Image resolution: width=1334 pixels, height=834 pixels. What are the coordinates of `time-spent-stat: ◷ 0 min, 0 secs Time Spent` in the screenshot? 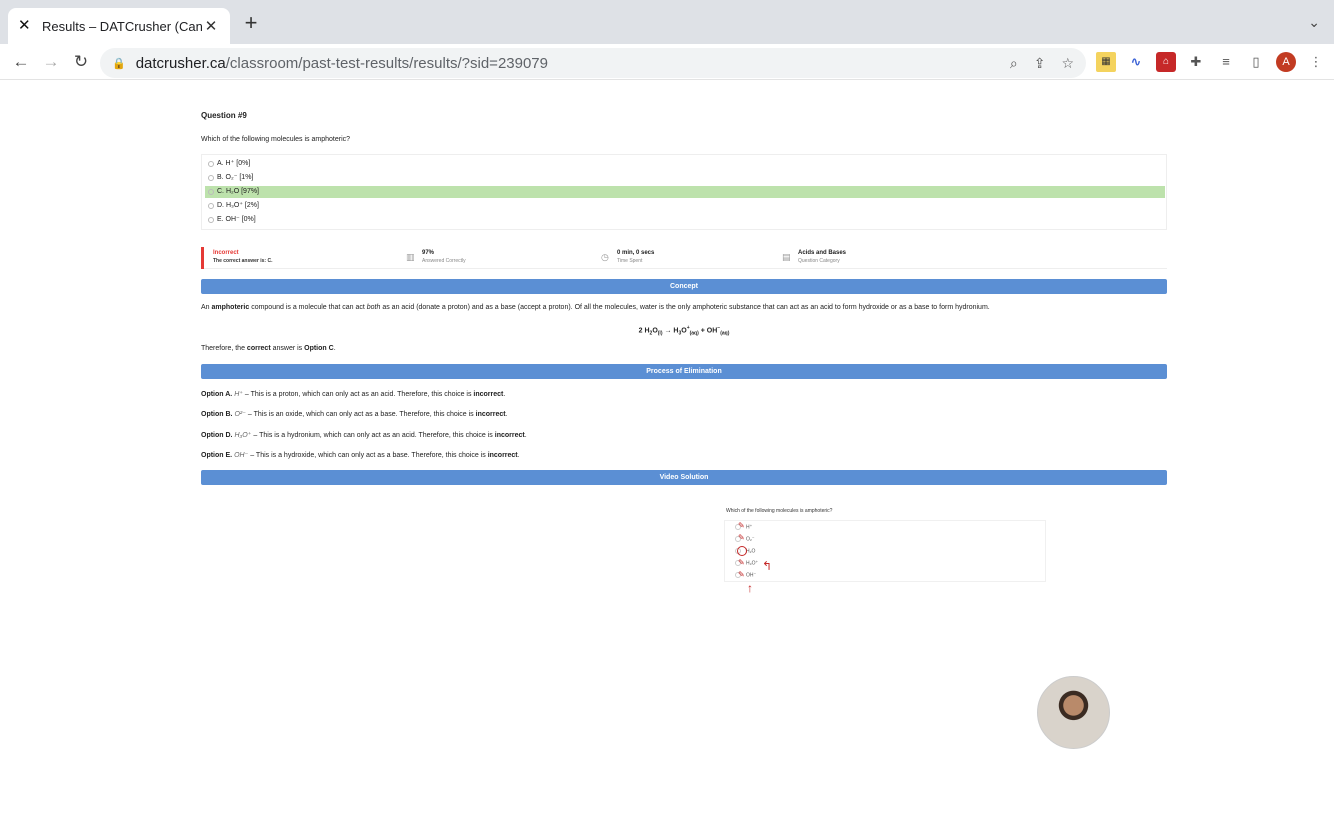 It's located at (628, 257).